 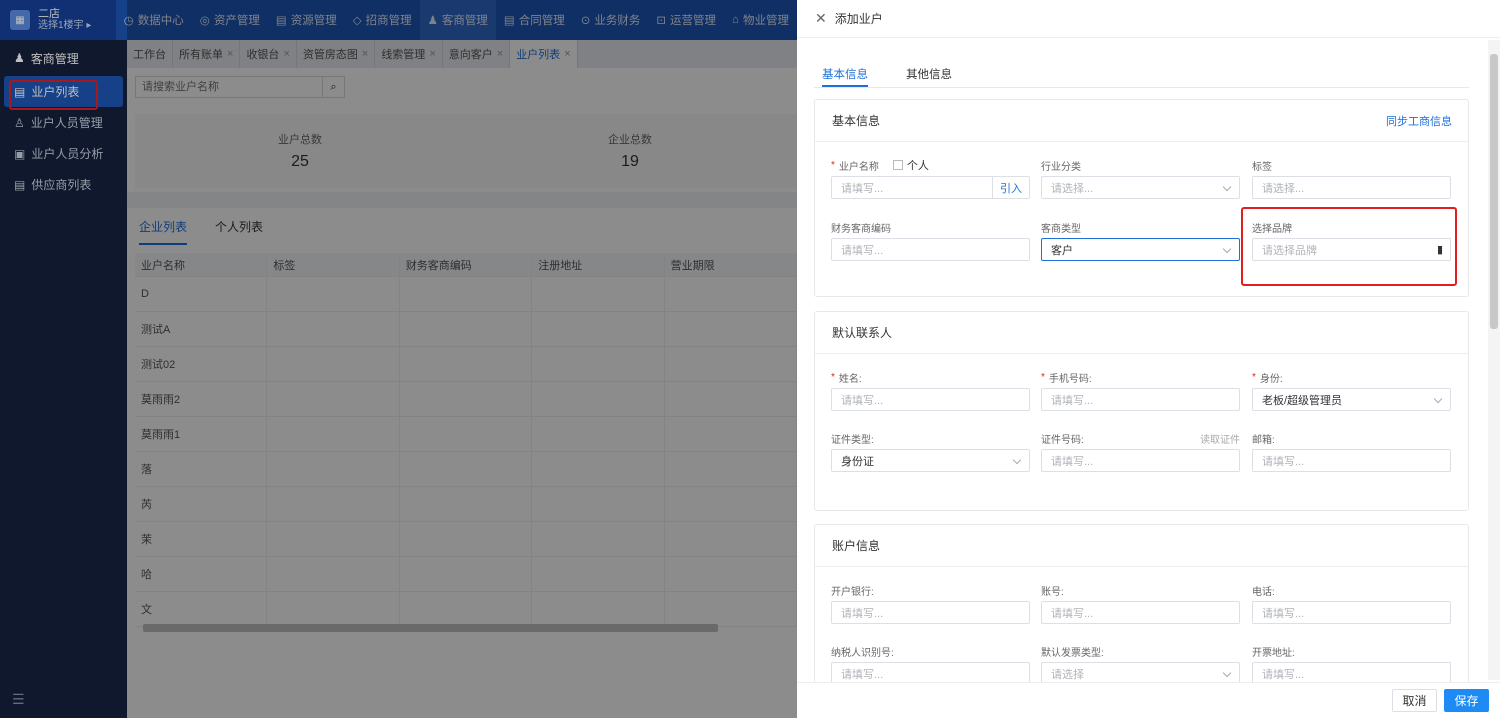 What do you see at coordinates (1351, 399) in the screenshot?
I see `role-select: 老板/超级管理员` at bounding box center [1351, 399].